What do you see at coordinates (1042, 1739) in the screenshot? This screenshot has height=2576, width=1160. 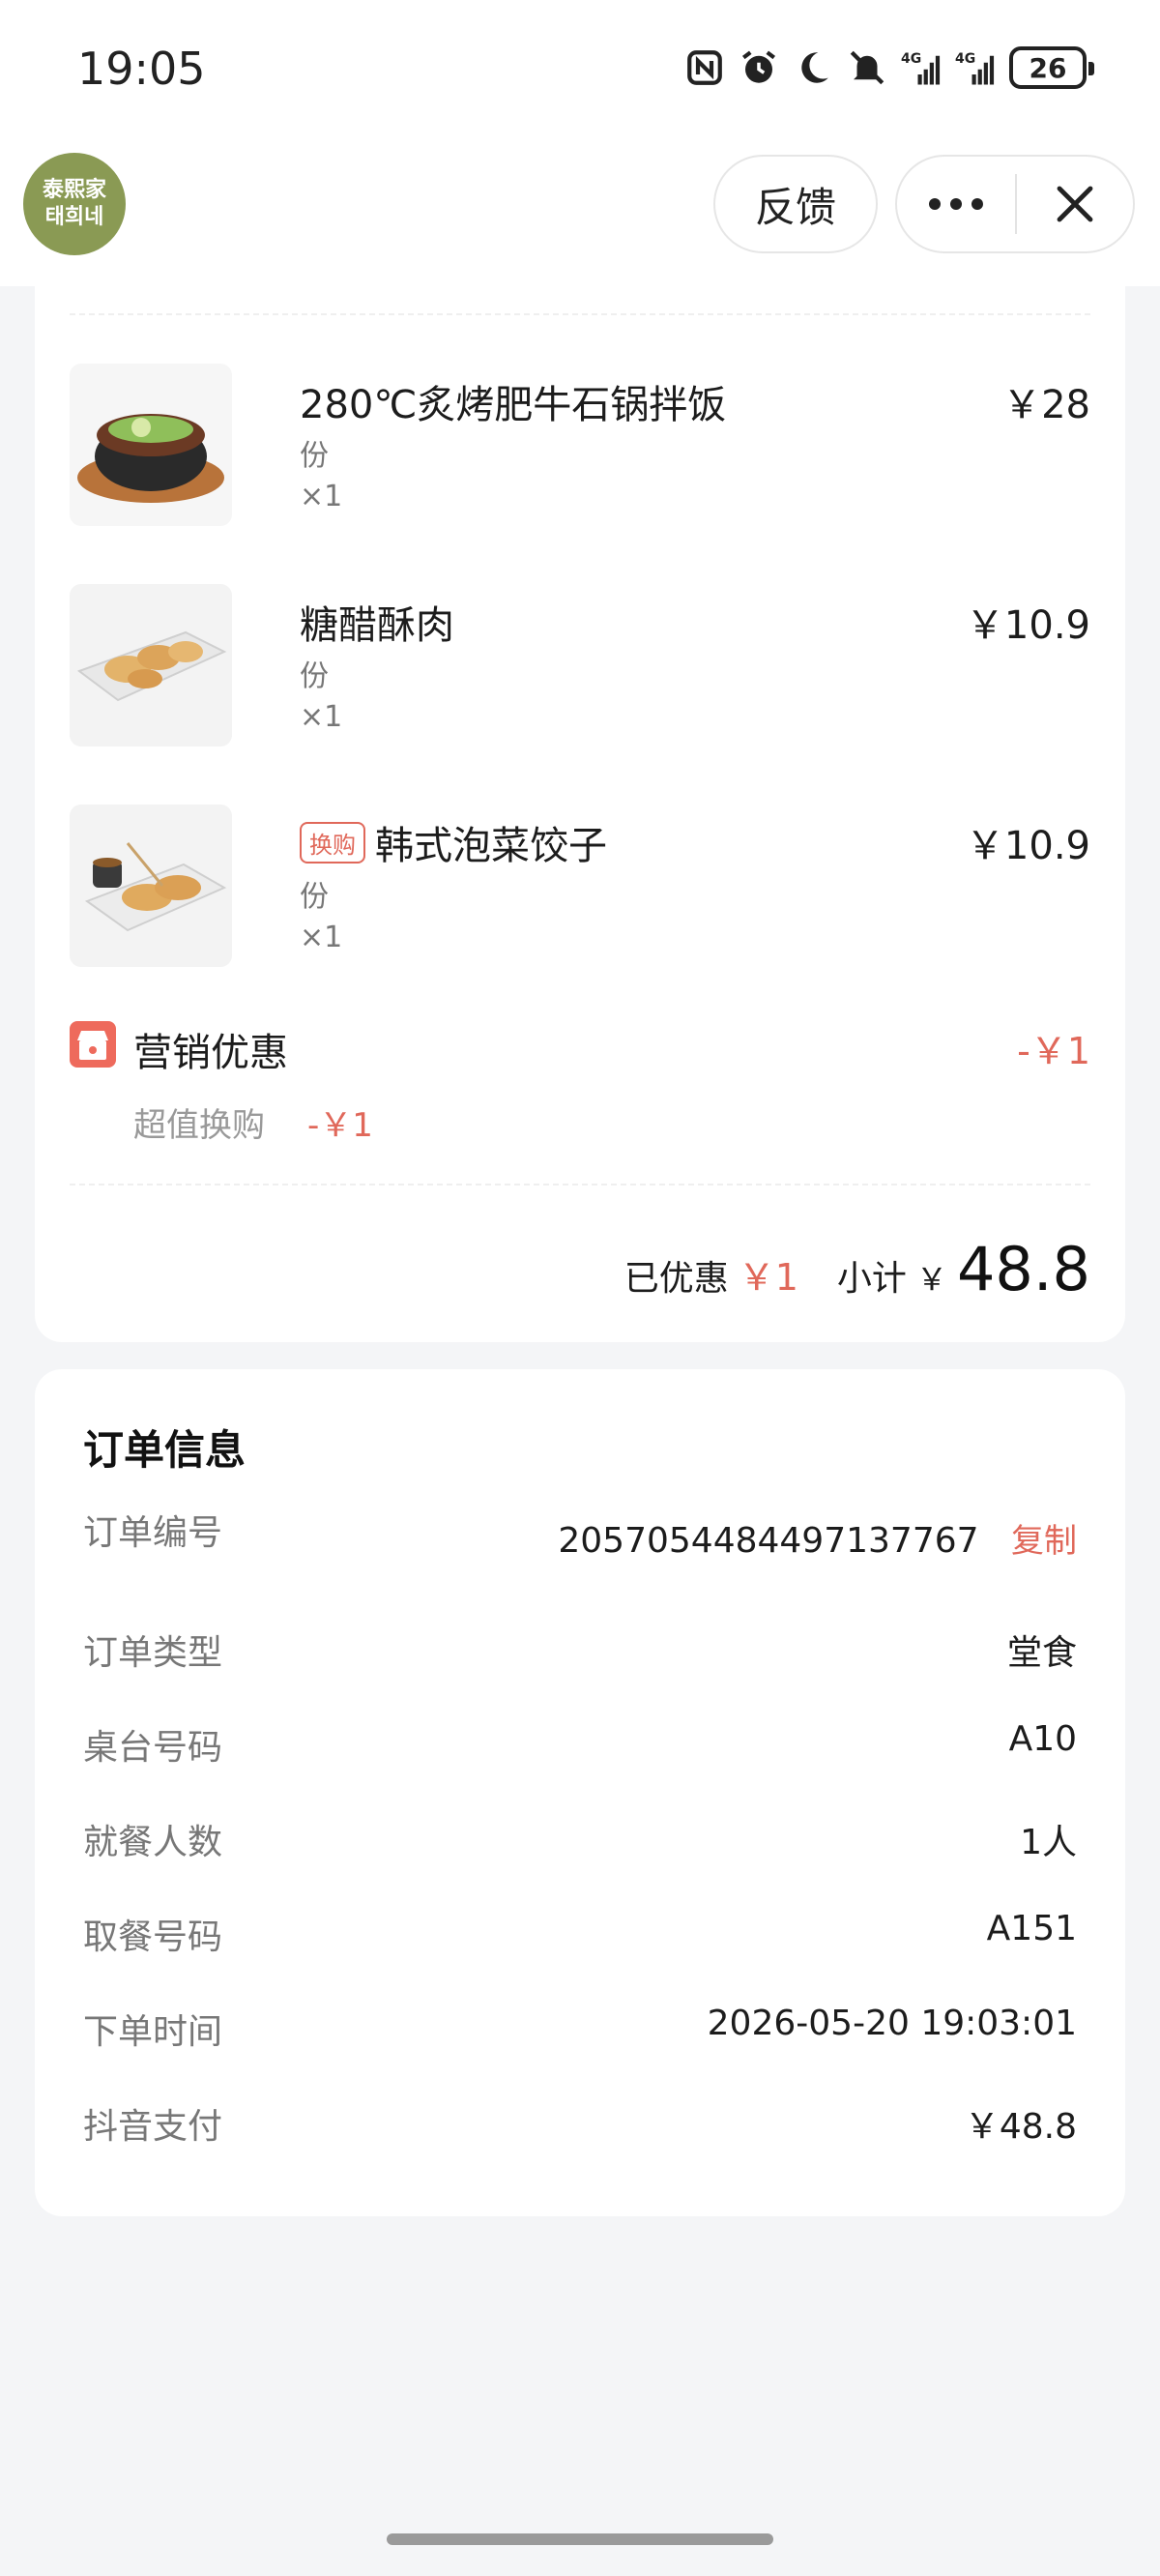 I see `table-number-value: A10` at bounding box center [1042, 1739].